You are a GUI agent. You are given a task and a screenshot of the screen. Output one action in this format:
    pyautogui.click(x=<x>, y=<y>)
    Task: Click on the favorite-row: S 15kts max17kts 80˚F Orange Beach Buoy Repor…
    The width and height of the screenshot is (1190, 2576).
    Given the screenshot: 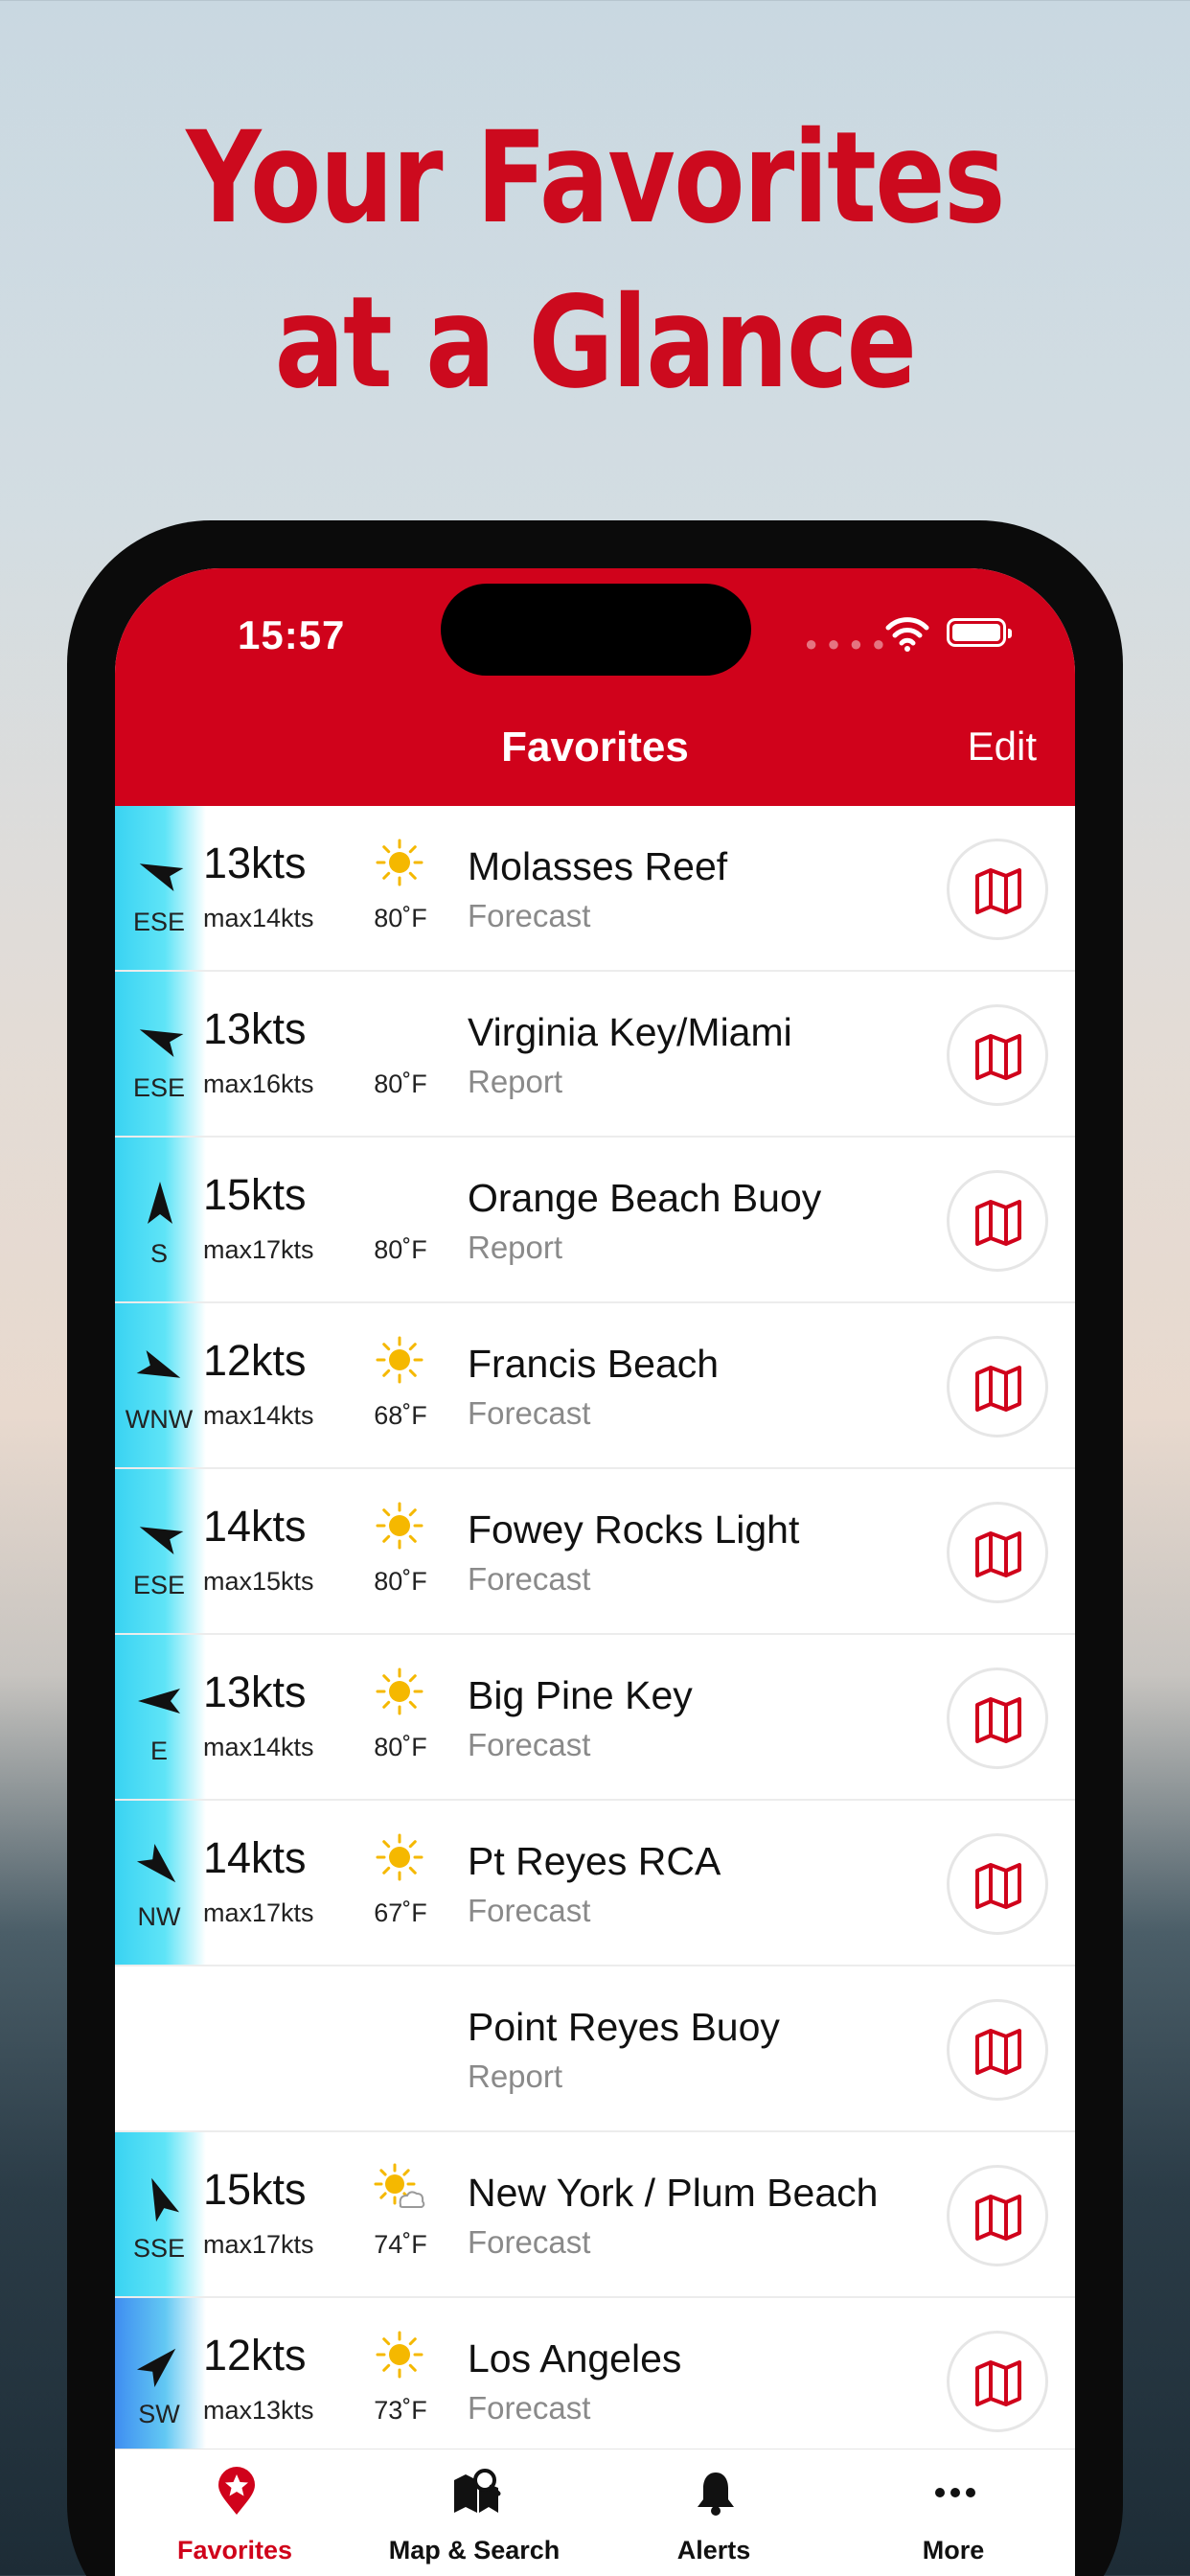 What is the action you would take?
    pyautogui.click(x=595, y=1220)
    